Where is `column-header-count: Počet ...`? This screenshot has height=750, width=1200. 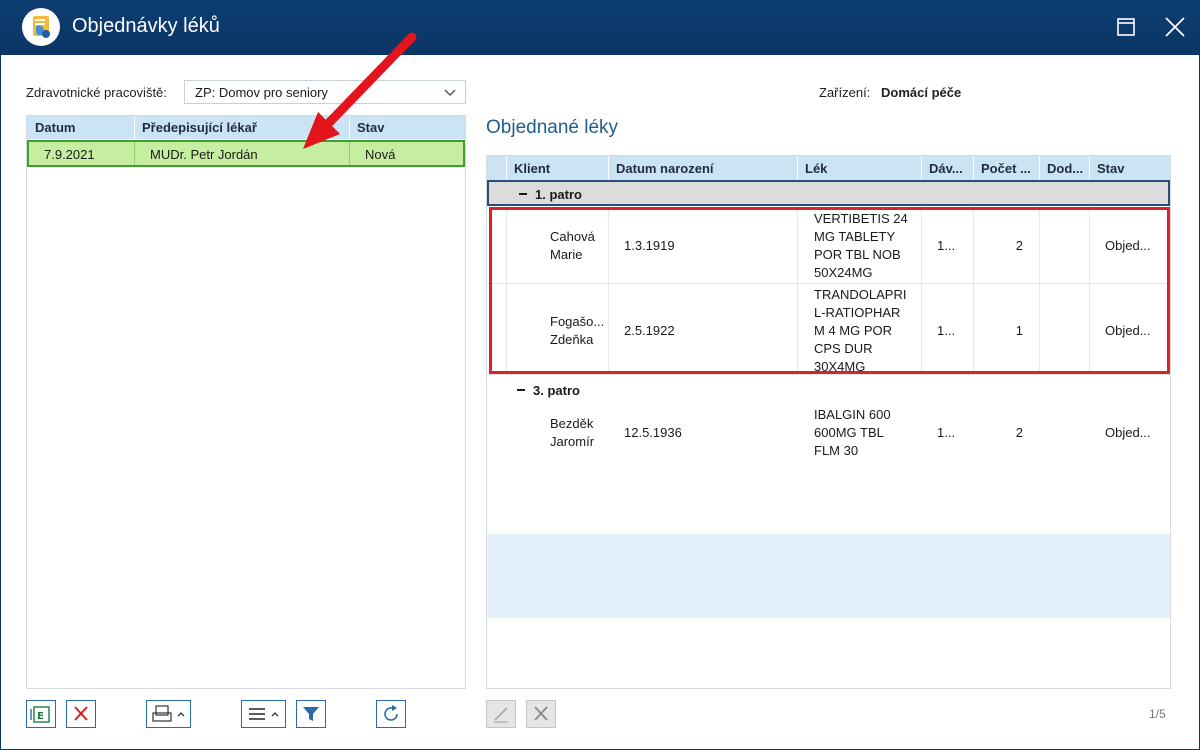
column-header-count: Počet ... is located at coordinates (1006, 168).